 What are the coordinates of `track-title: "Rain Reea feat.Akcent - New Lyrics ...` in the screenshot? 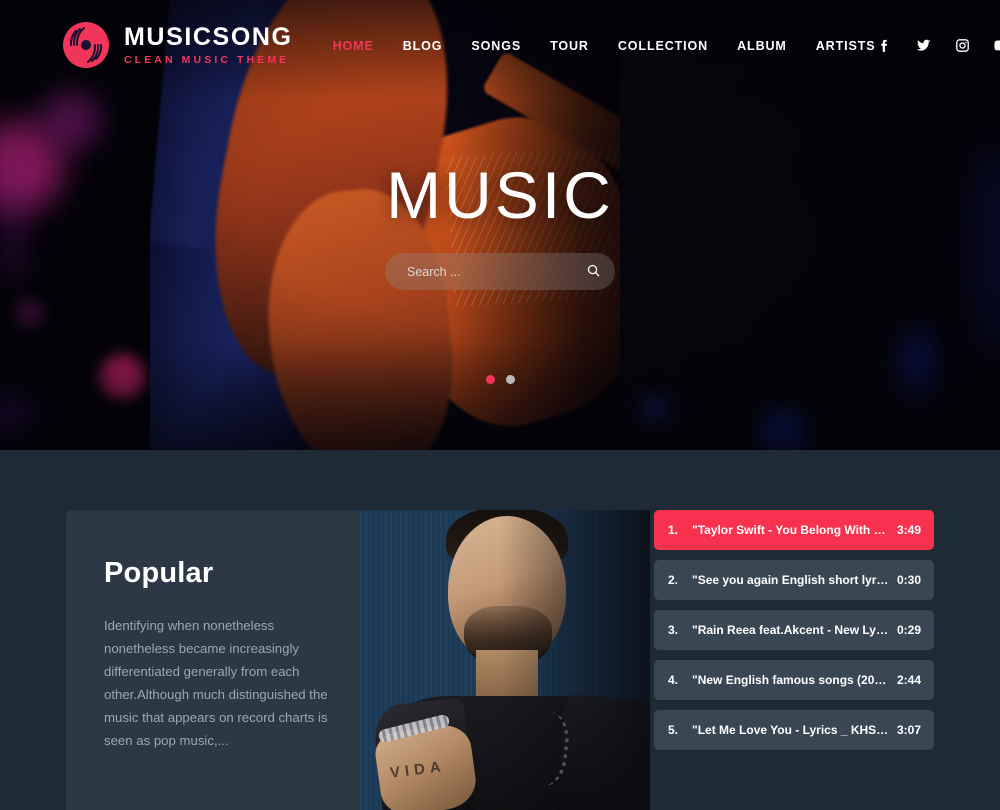 It's located at (790, 630).